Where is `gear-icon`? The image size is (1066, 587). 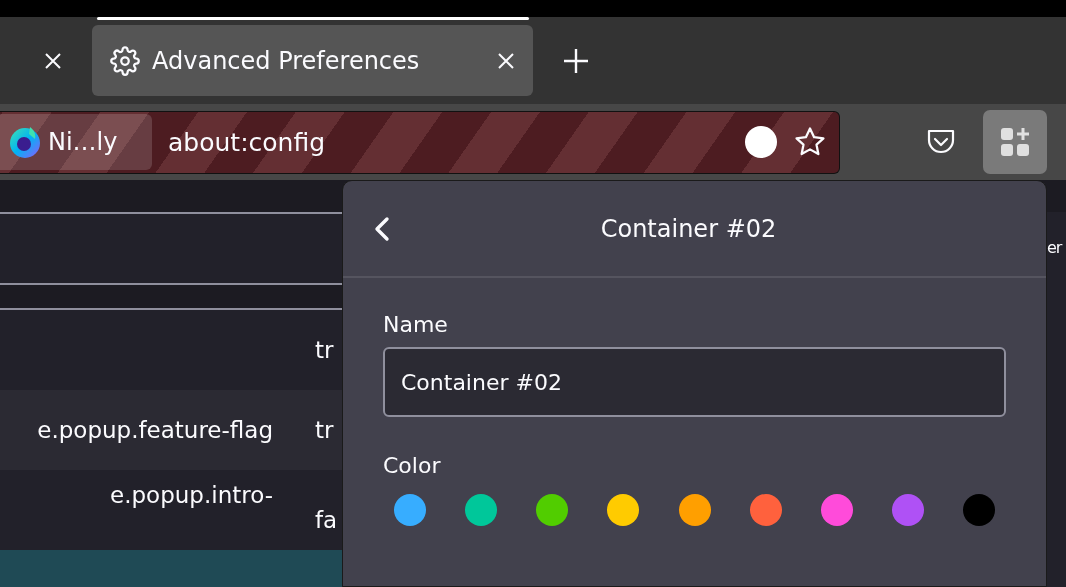 gear-icon is located at coordinates (125, 60).